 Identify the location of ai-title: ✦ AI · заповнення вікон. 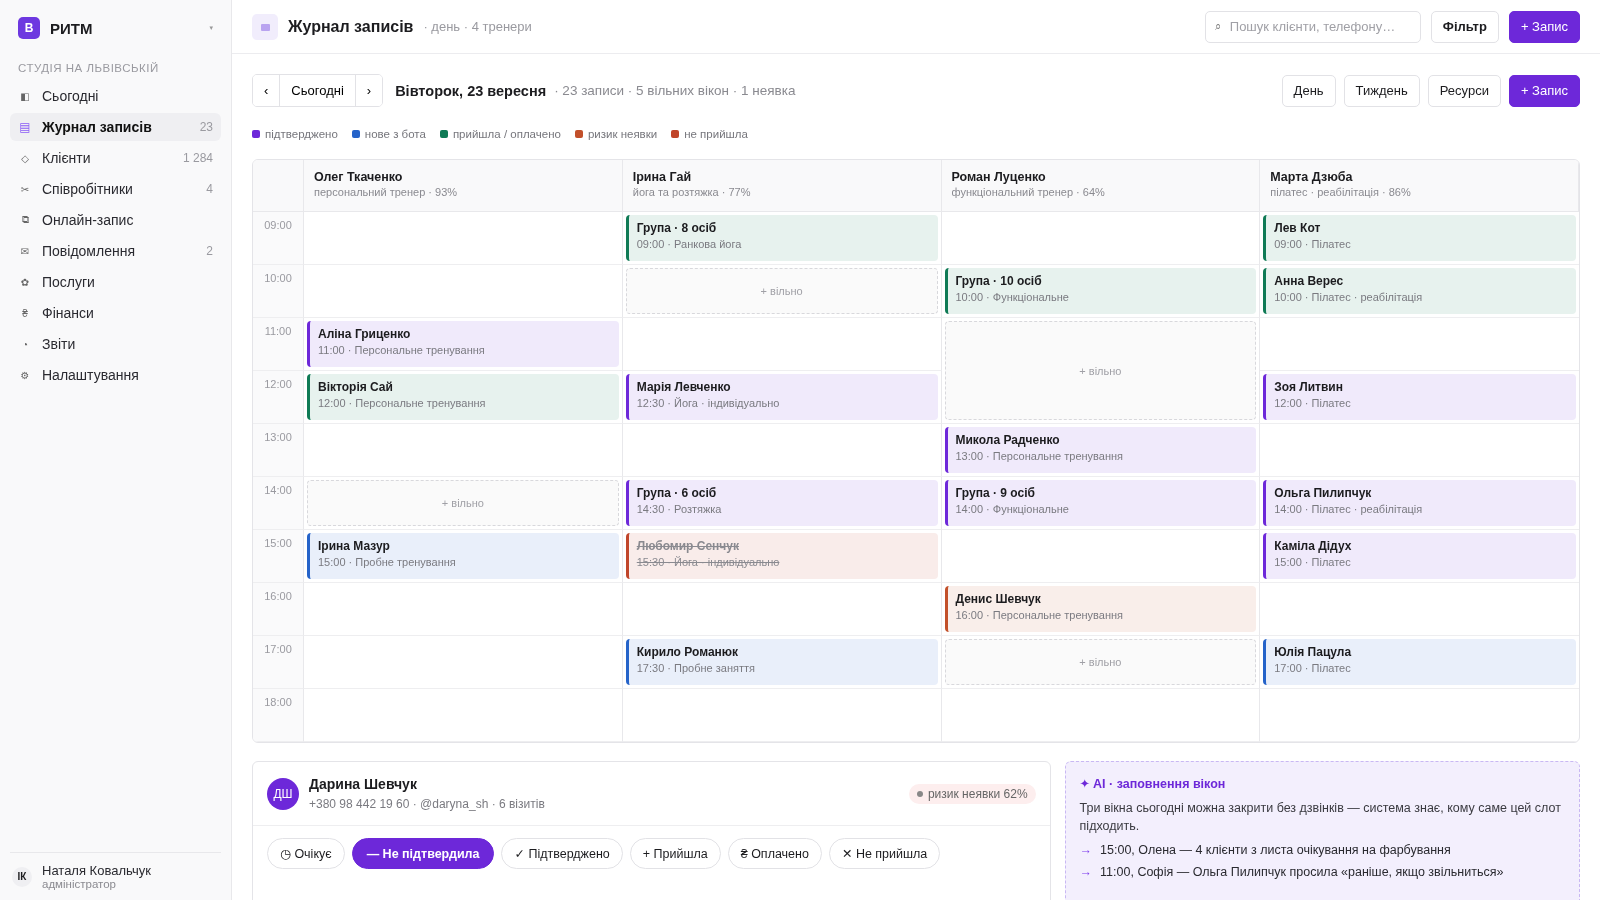
(1153, 783).